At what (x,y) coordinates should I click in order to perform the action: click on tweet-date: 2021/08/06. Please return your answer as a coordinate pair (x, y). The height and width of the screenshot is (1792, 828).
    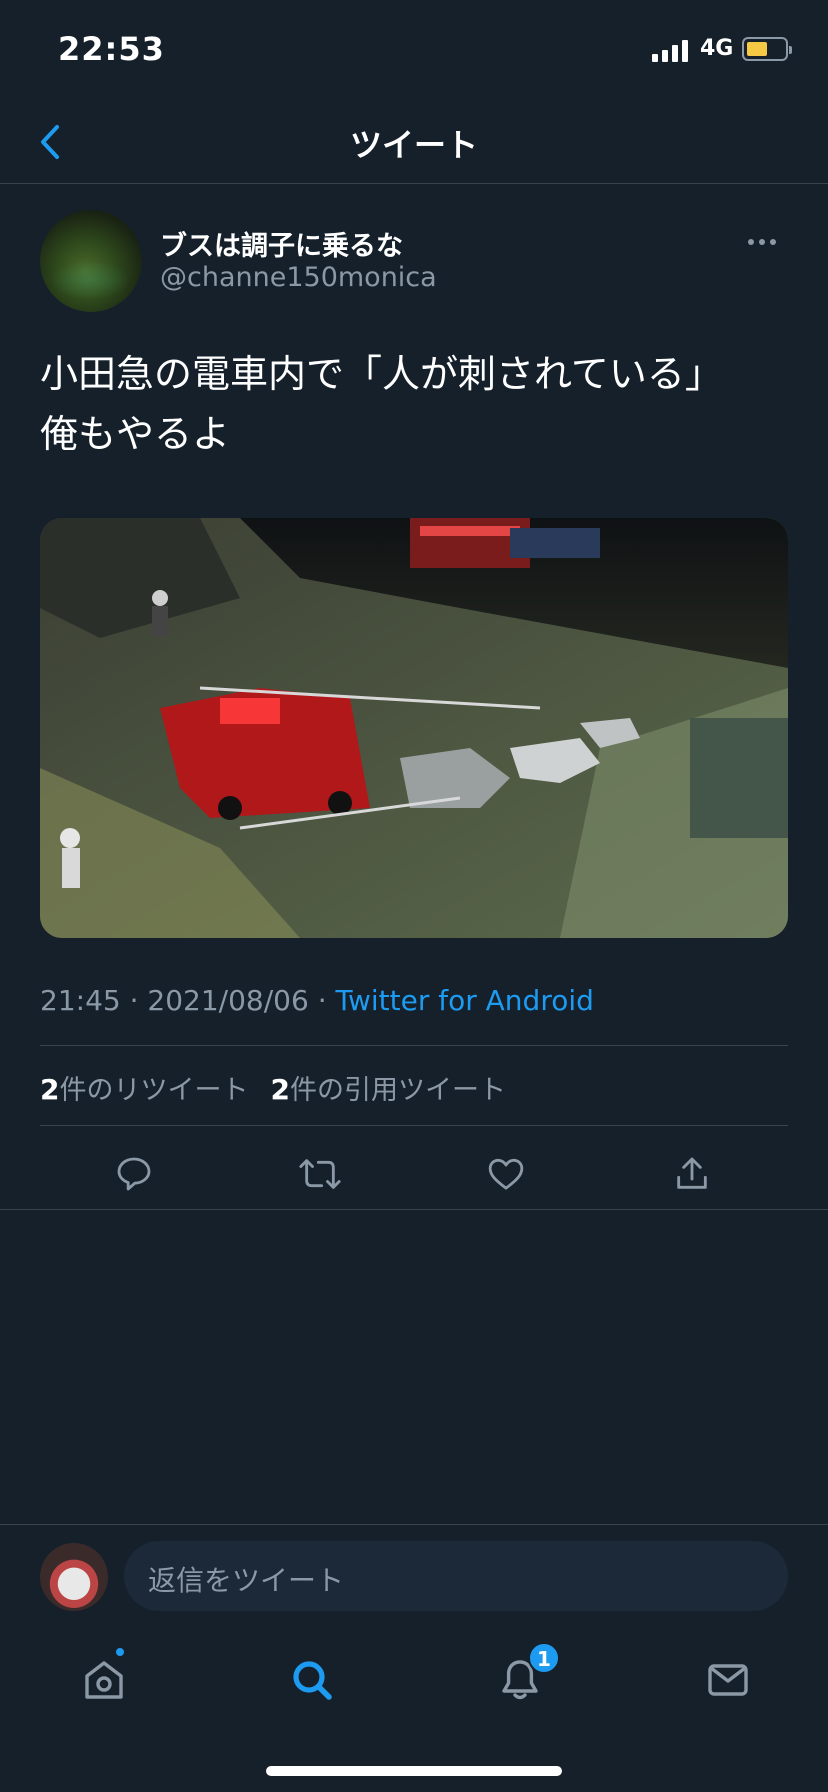
    Looking at the image, I should click on (228, 1000).